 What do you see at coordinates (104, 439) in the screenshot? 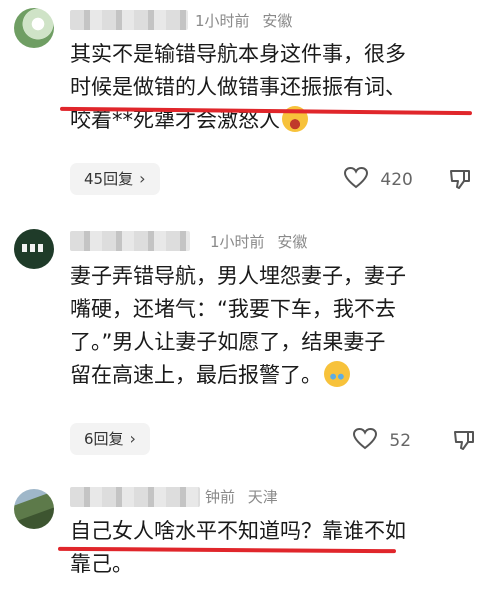
I see `reply-count-label: 6回复` at bounding box center [104, 439].